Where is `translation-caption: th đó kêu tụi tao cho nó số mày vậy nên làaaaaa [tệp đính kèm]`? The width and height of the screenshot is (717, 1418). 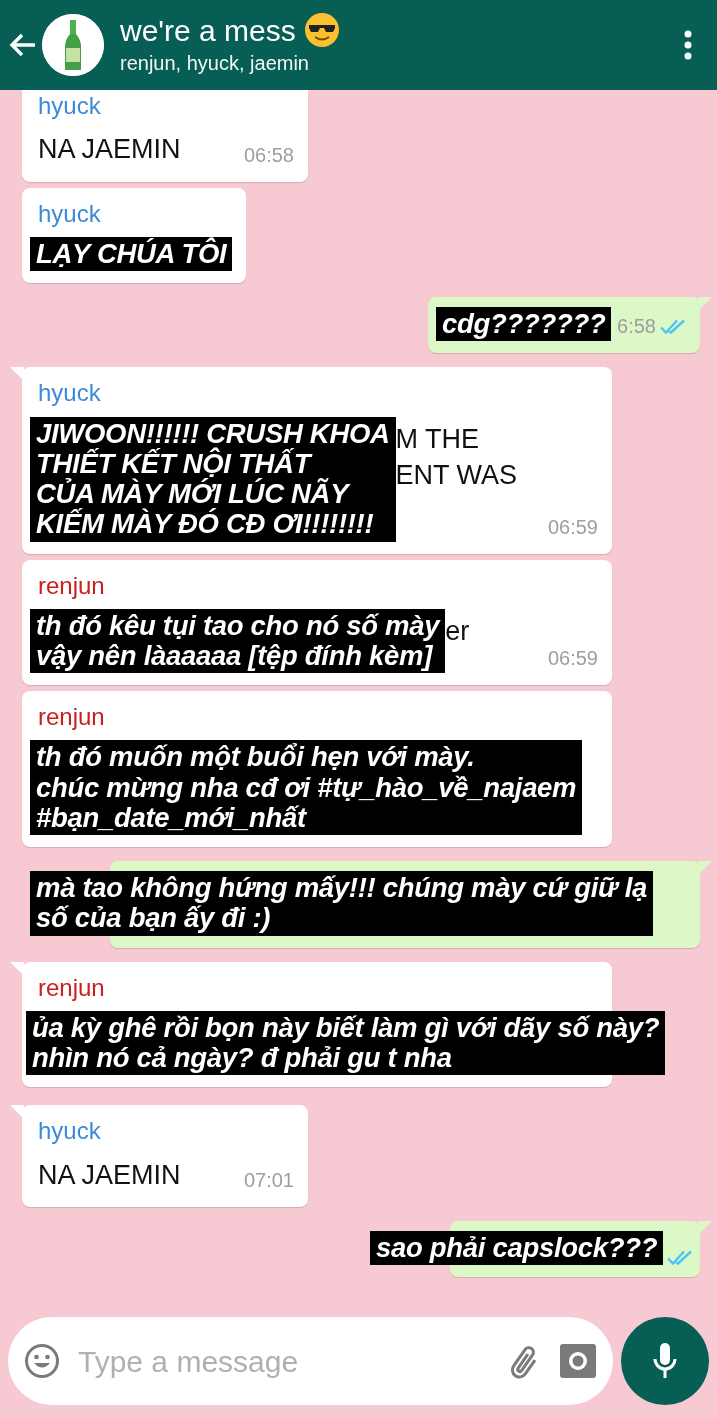 translation-caption: th đó kêu tụi tao cho nó số mày vậy nên làaaaaa [tệp đính kèm] is located at coordinates (238, 641).